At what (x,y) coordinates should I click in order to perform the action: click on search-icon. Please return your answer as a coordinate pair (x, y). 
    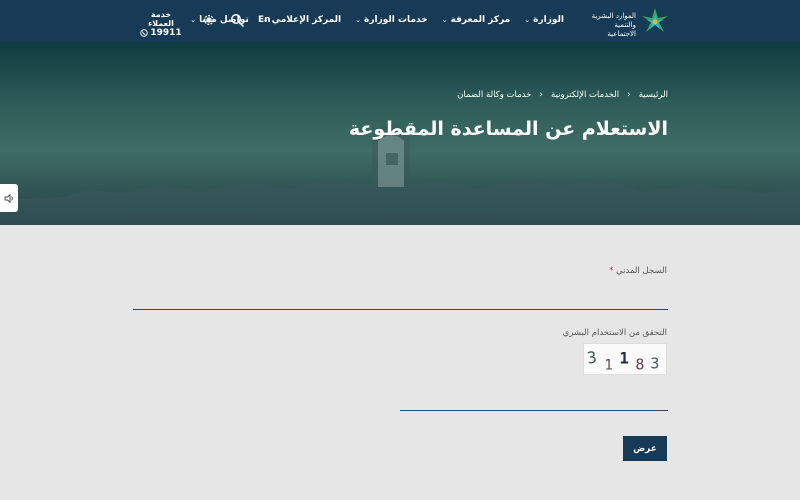
    Looking at the image, I should click on (237, 20).